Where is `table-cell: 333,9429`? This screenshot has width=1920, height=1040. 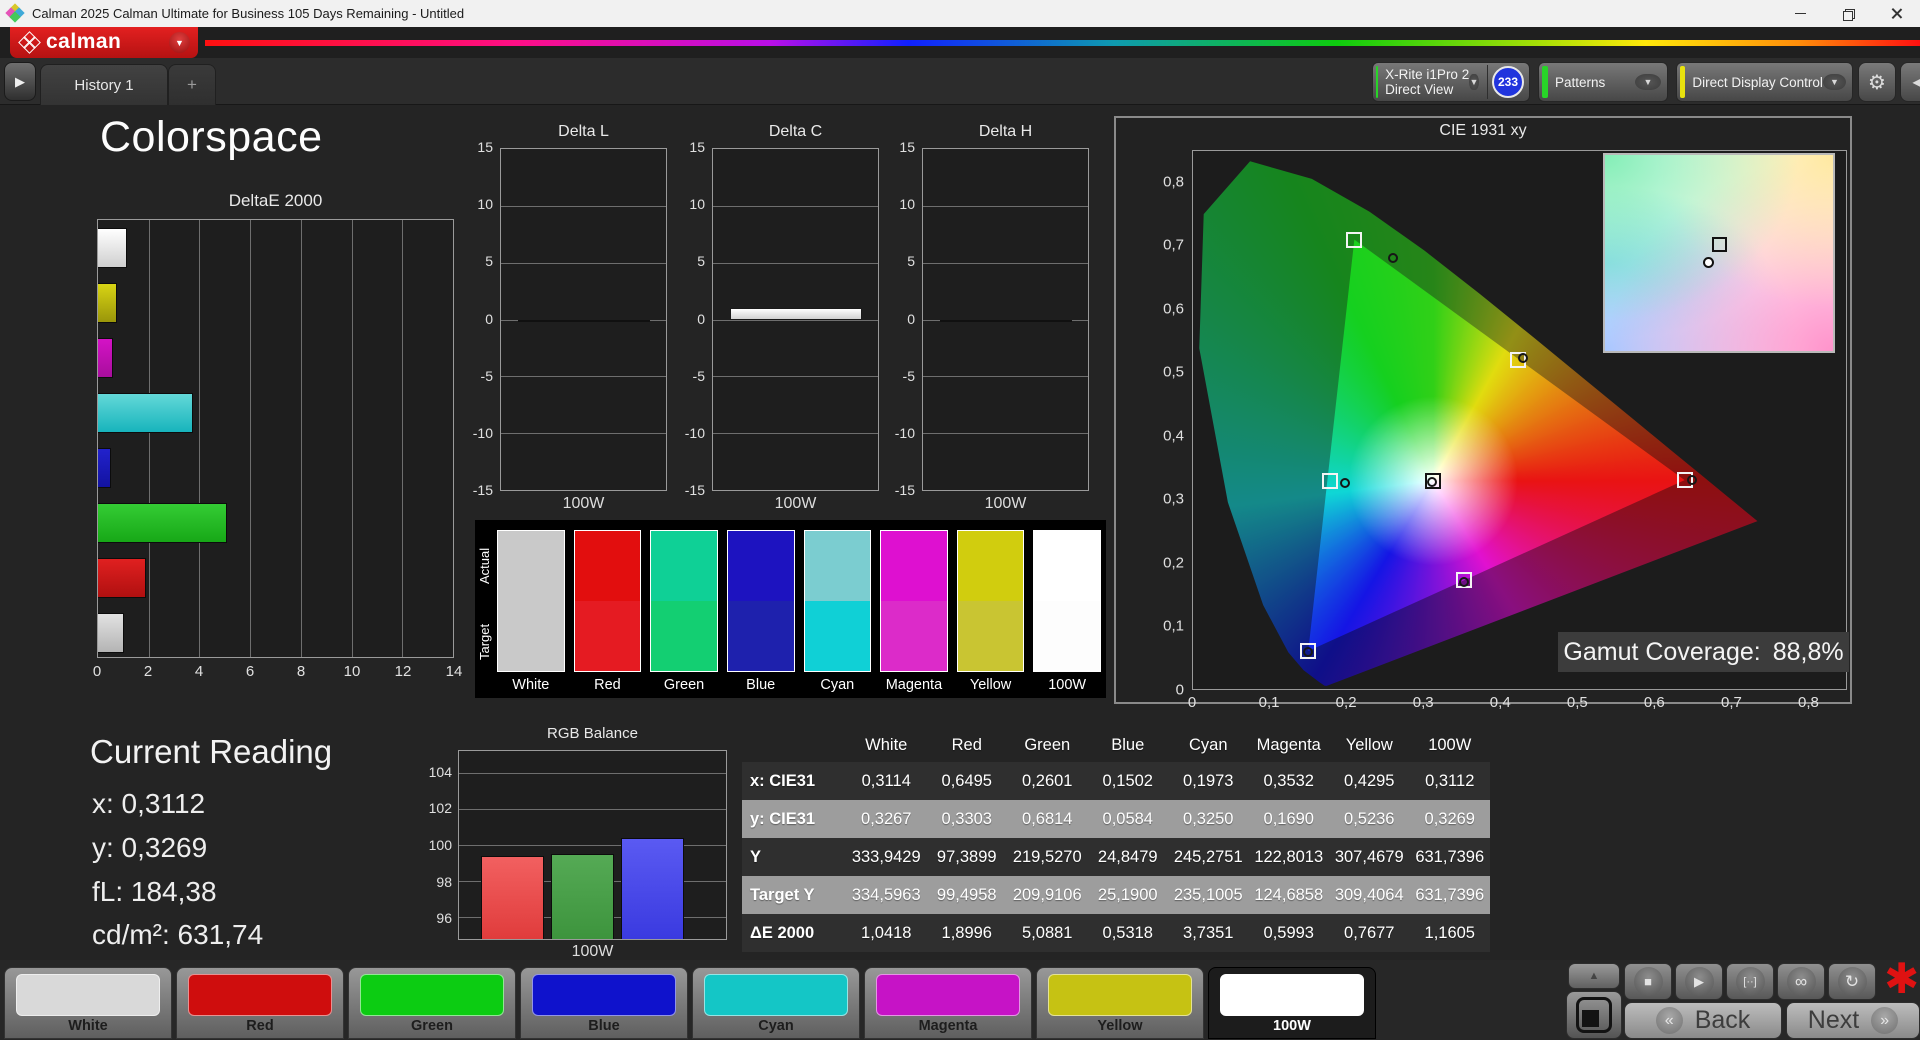 table-cell: 333,9429 is located at coordinates (886, 856).